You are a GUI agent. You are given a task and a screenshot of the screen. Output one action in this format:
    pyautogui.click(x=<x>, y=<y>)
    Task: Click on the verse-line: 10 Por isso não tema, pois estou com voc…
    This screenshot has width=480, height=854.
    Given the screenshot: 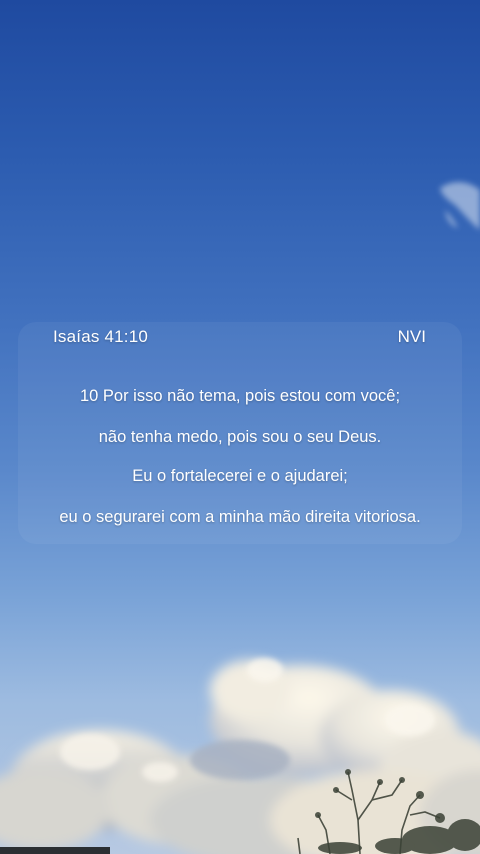 What is the action you would take?
    pyautogui.click(x=240, y=396)
    